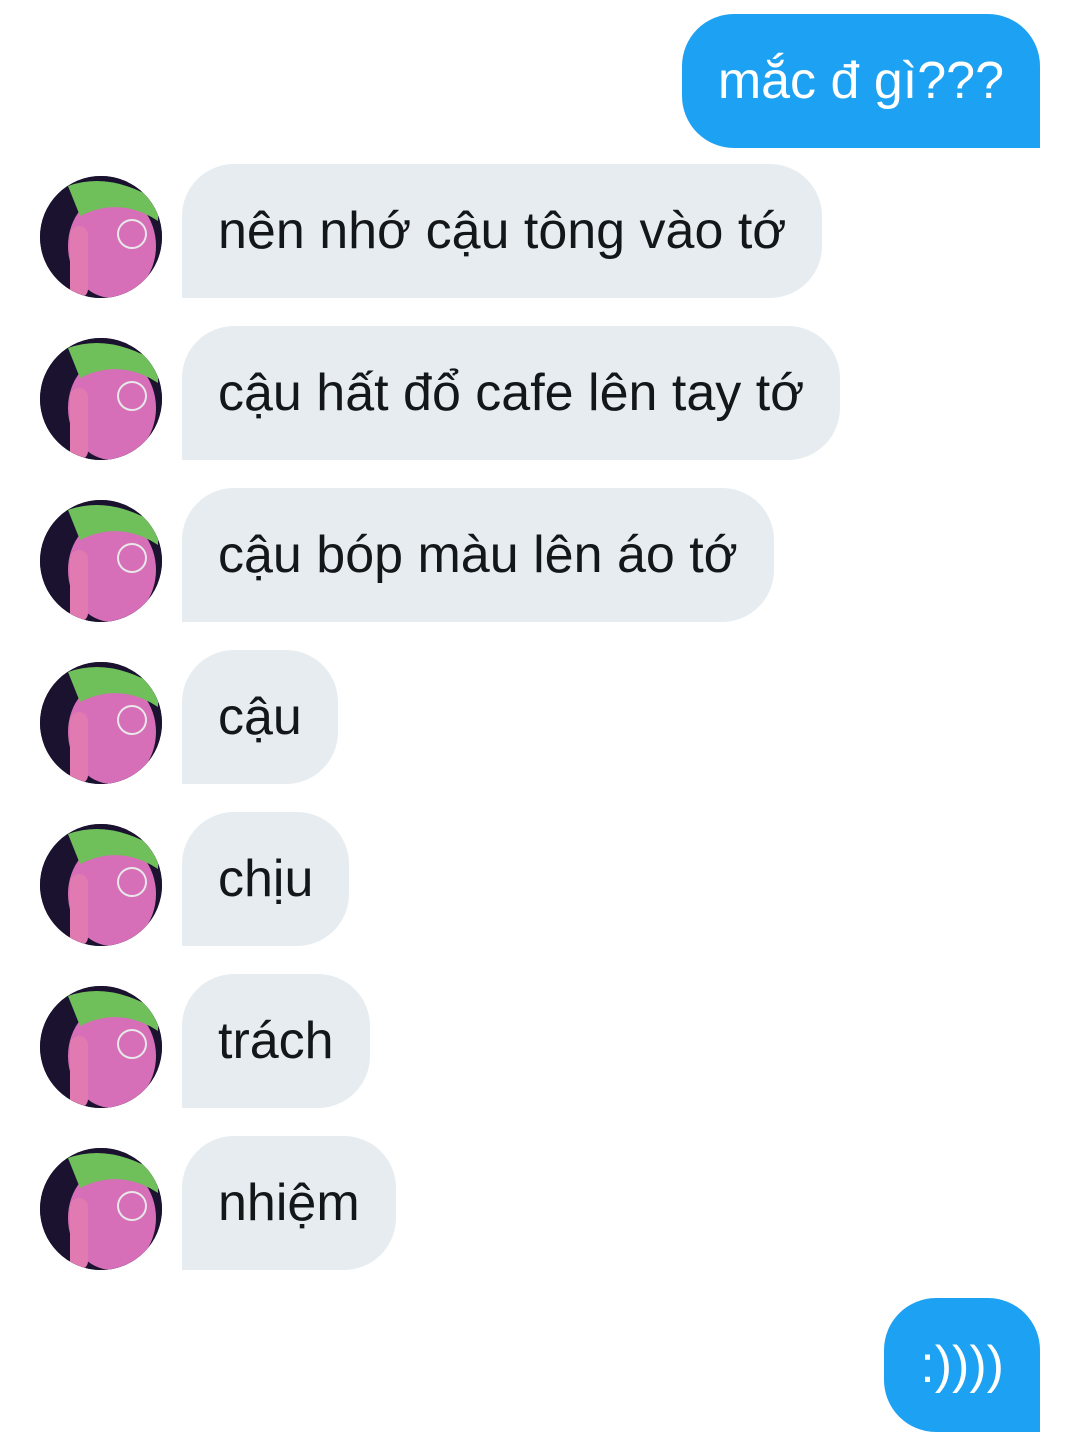 This screenshot has width=1080, height=1440. I want to click on message-text: cậu, so click(260, 717).